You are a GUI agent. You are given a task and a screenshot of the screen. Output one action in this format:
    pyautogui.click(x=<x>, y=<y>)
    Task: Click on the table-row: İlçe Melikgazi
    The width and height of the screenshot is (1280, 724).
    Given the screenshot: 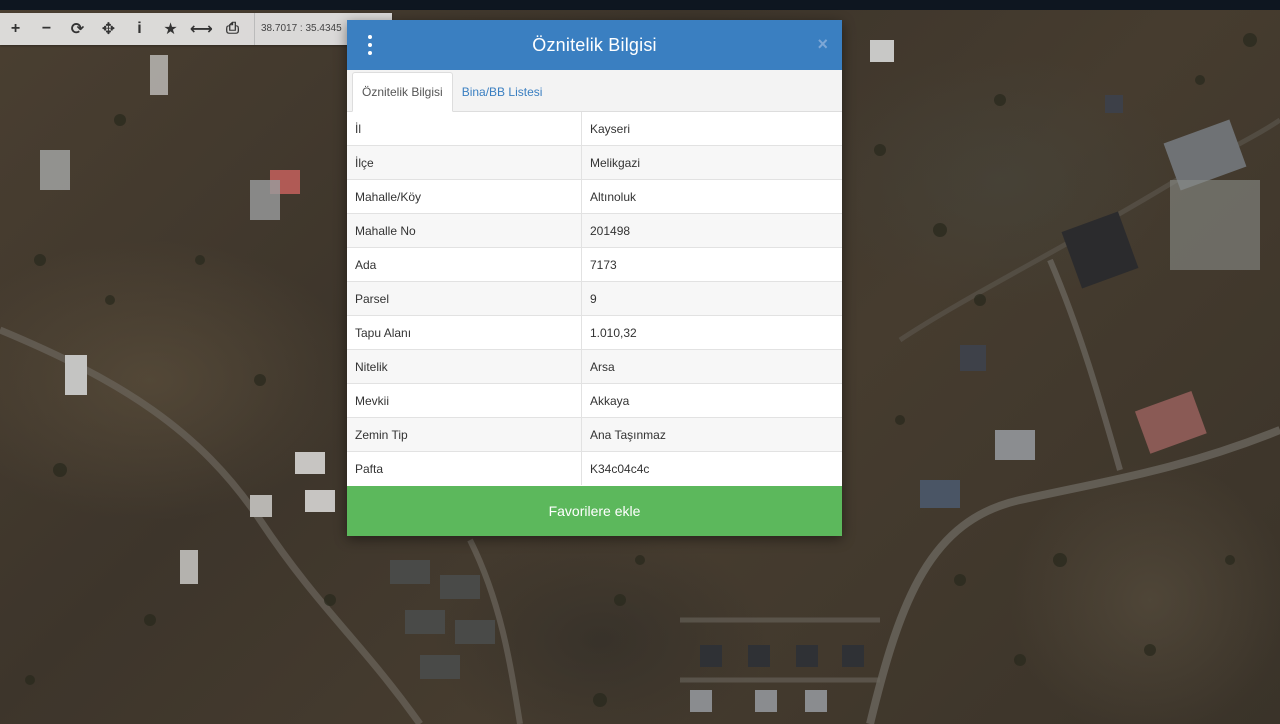 What is the action you would take?
    pyautogui.click(x=594, y=162)
    